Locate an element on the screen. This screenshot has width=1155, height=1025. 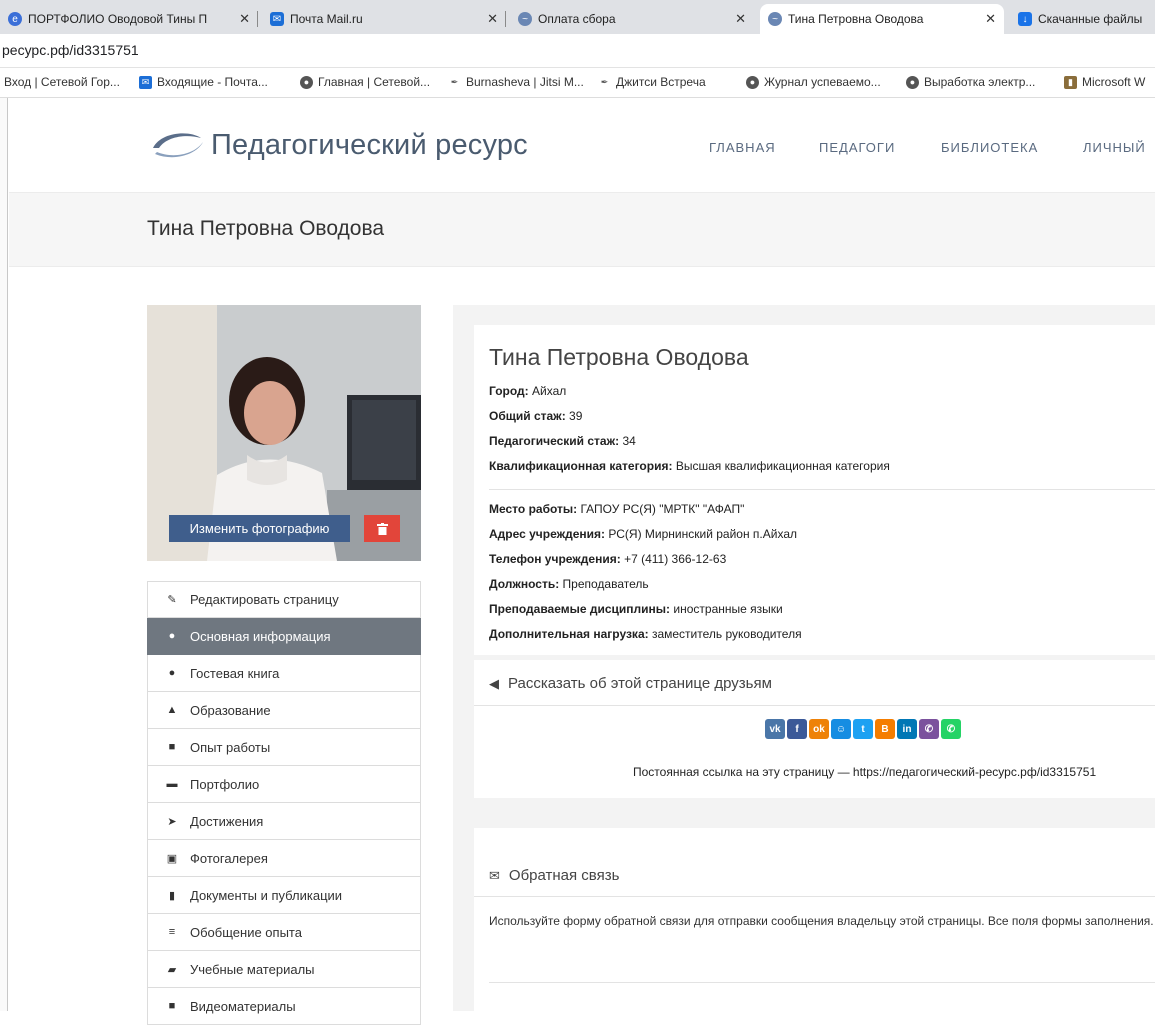
page-title: Тина Петровна Оводова is located at coordinates (266, 228).